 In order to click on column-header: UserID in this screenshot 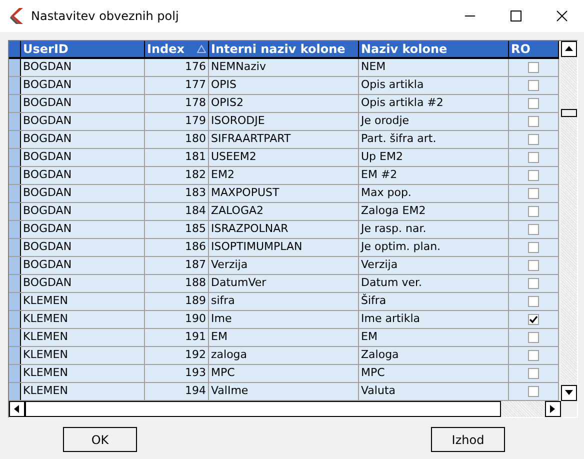, I will do `click(83, 49)`.